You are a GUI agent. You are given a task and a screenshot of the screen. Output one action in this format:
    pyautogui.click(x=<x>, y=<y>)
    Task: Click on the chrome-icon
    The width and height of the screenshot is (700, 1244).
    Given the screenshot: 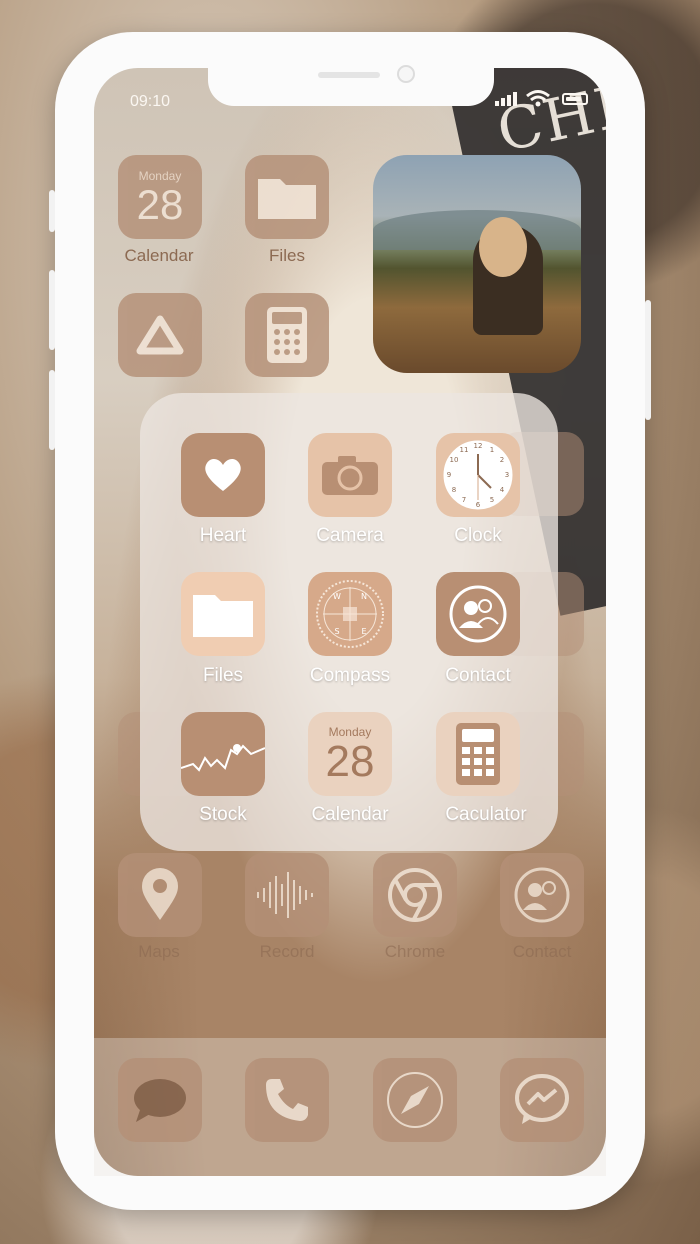 What is the action you would take?
    pyautogui.click(x=415, y=895)
    